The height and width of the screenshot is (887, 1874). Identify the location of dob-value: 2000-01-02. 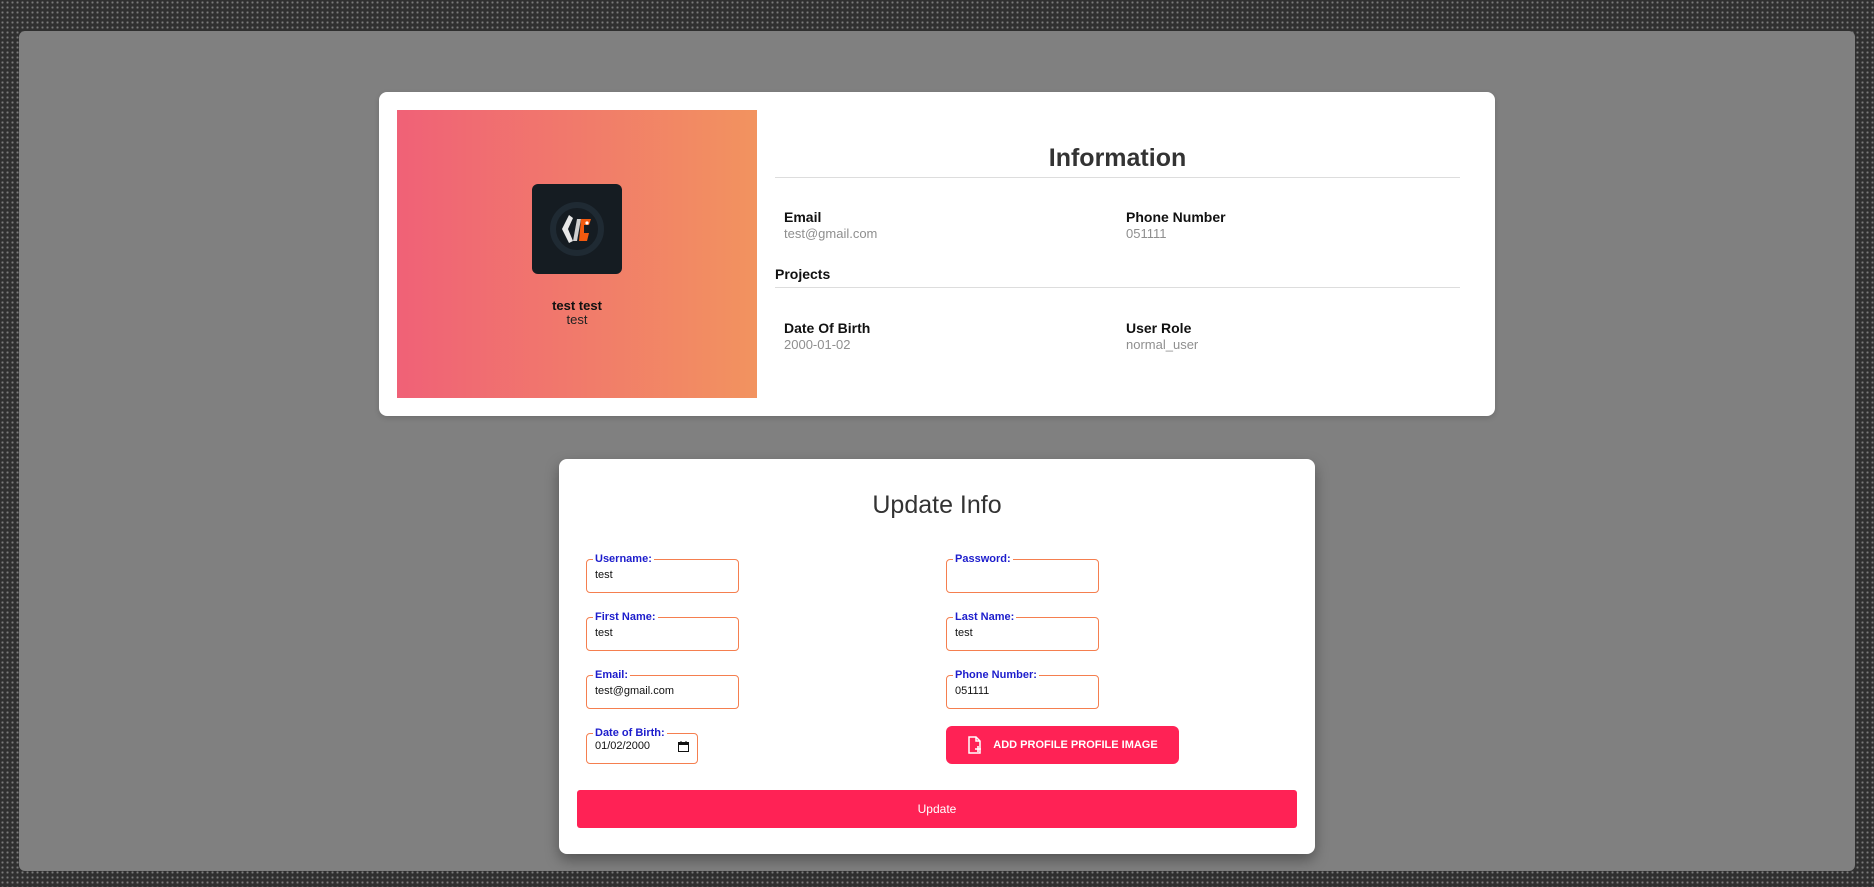
(817, 344).